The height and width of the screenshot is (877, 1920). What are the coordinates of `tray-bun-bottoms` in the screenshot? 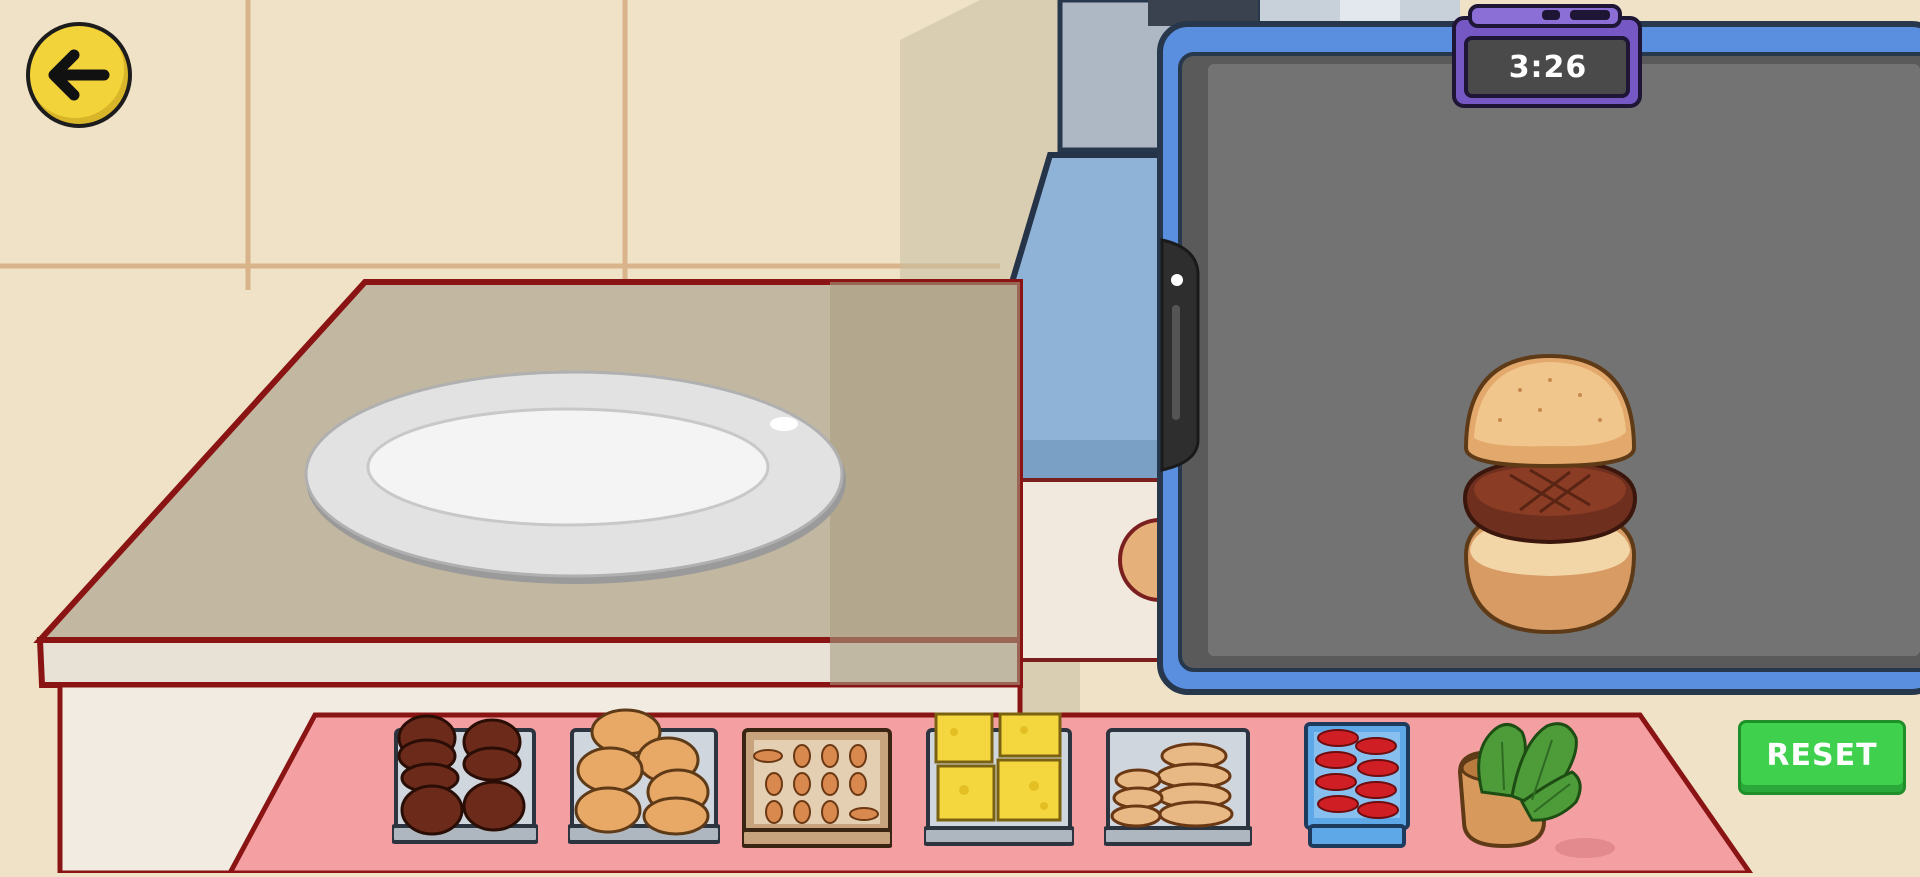 It's located at (1178, 785).